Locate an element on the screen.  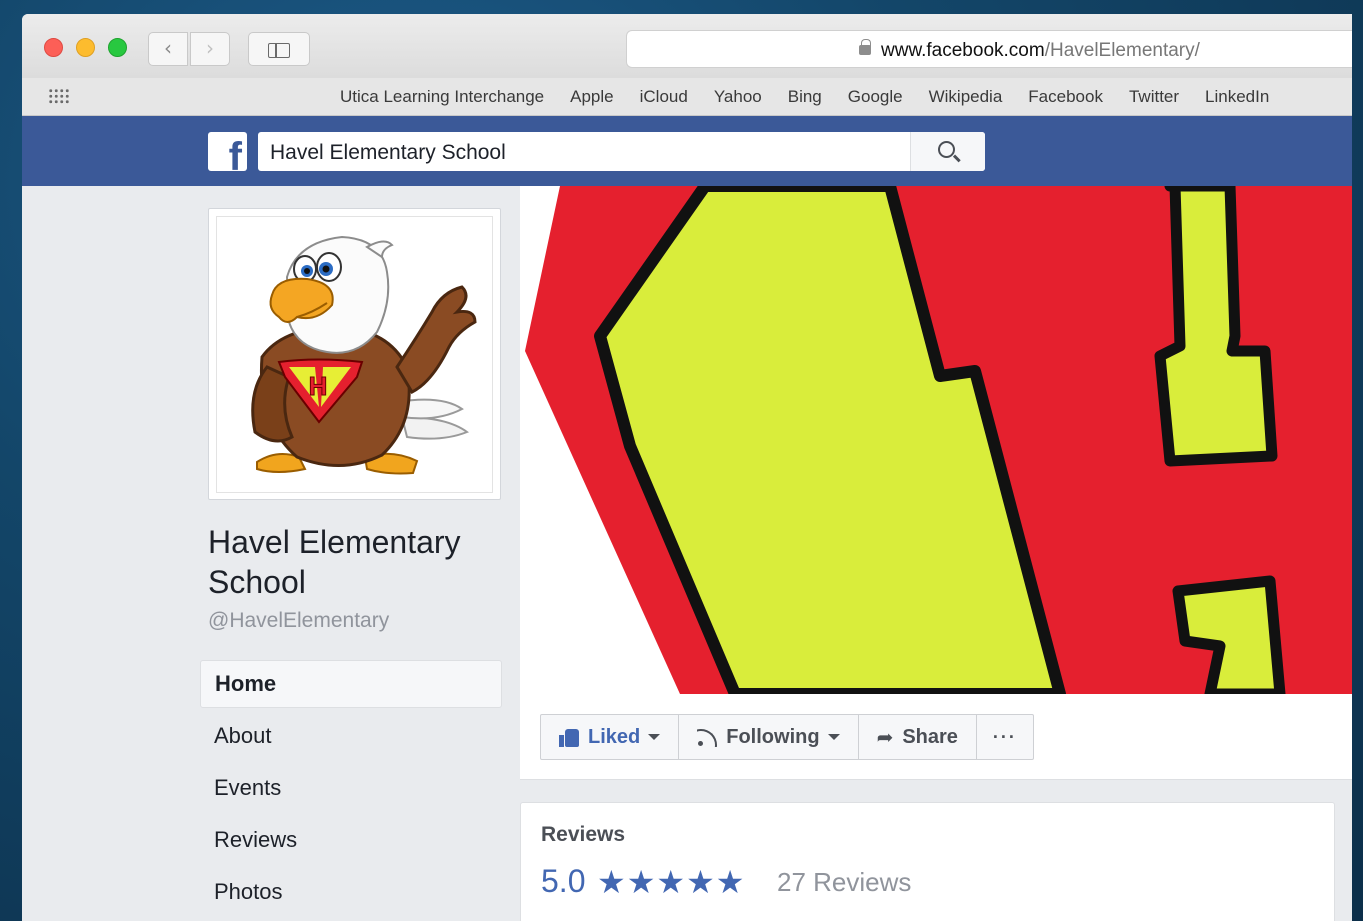
side-nav-item-photos: Photos is located at coordinates (351, 894).